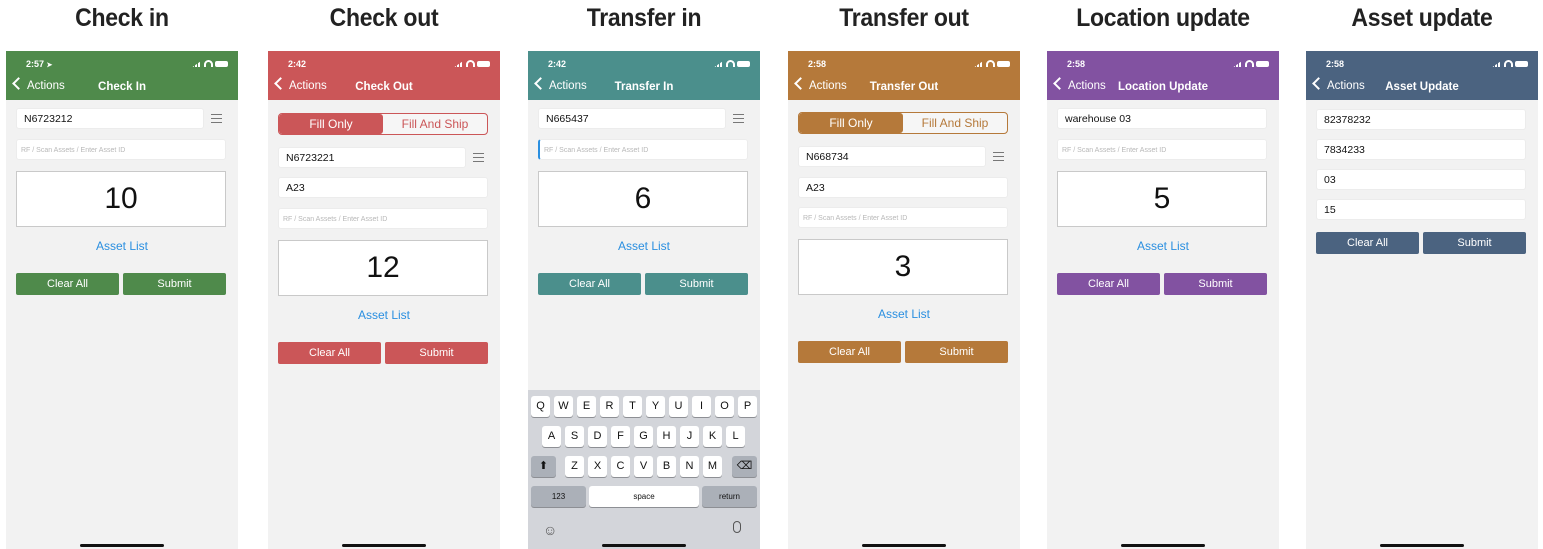  What do you see at coordinates (892, 156) in the screenshot?
I see `asset-id-field: N668734` at bounding box center [892, 156].